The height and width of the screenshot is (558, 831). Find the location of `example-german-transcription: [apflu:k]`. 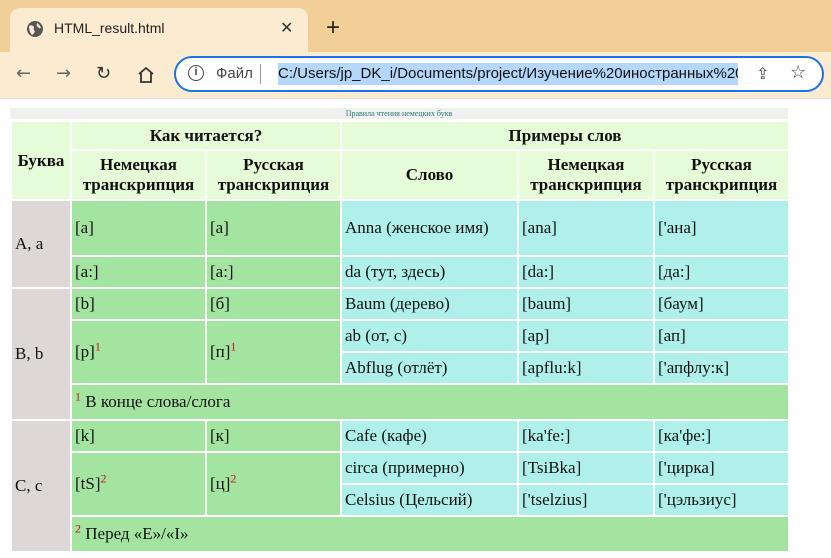

example-german-transcription: [apflu:k] is located at coordinates (586, 368).